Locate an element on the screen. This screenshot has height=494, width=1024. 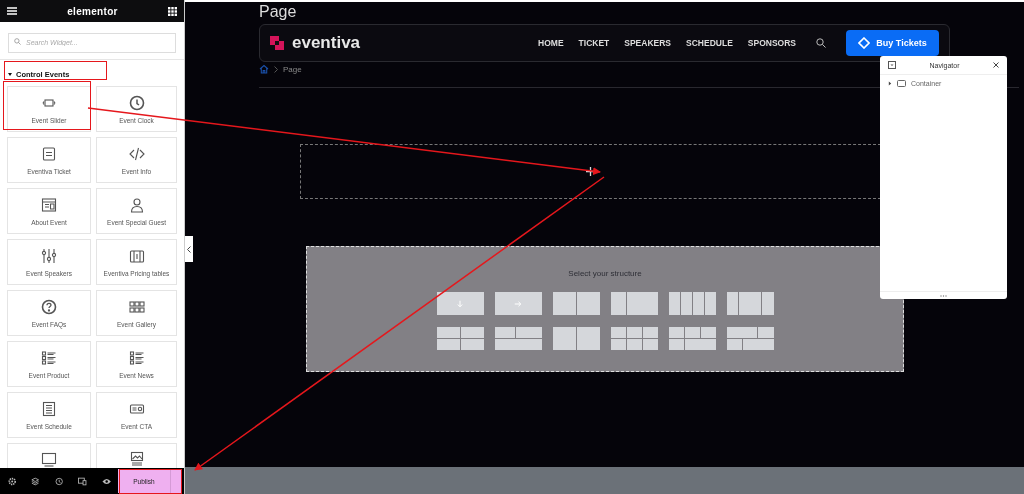
dock-icon is located at coordinates (892, 65).